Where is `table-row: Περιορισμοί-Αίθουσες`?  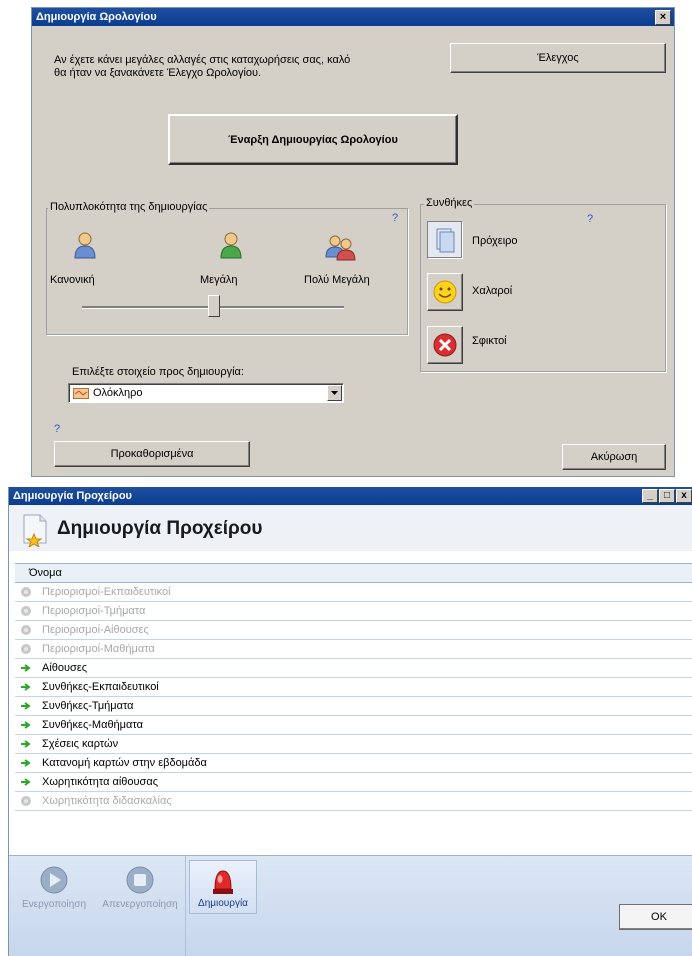 table-row: Περιορισμοί-Αίθουσες is located at coordinates (353, 630).